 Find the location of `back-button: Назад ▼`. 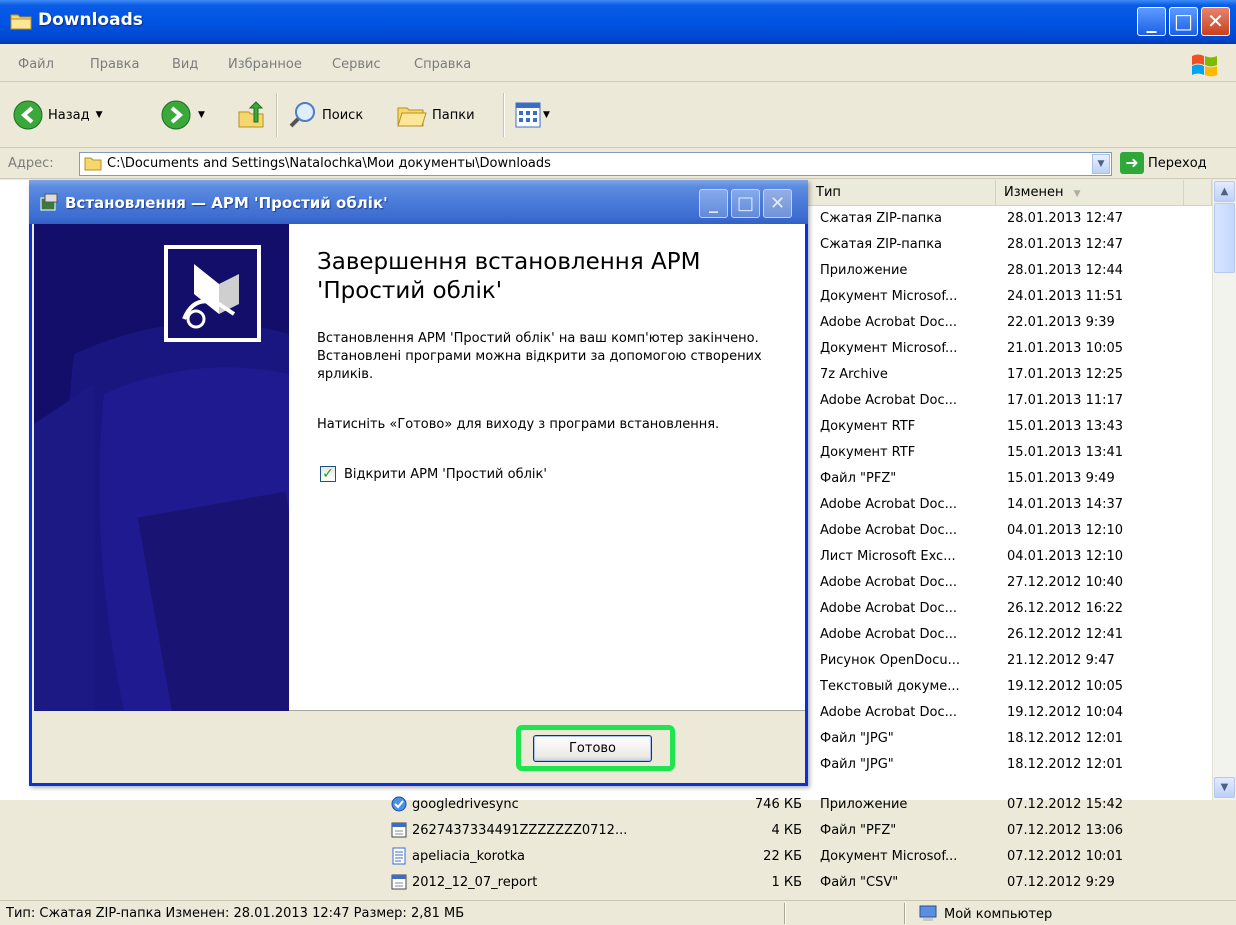

back-button: Назад ▼ is located at coordinates (57, 115).